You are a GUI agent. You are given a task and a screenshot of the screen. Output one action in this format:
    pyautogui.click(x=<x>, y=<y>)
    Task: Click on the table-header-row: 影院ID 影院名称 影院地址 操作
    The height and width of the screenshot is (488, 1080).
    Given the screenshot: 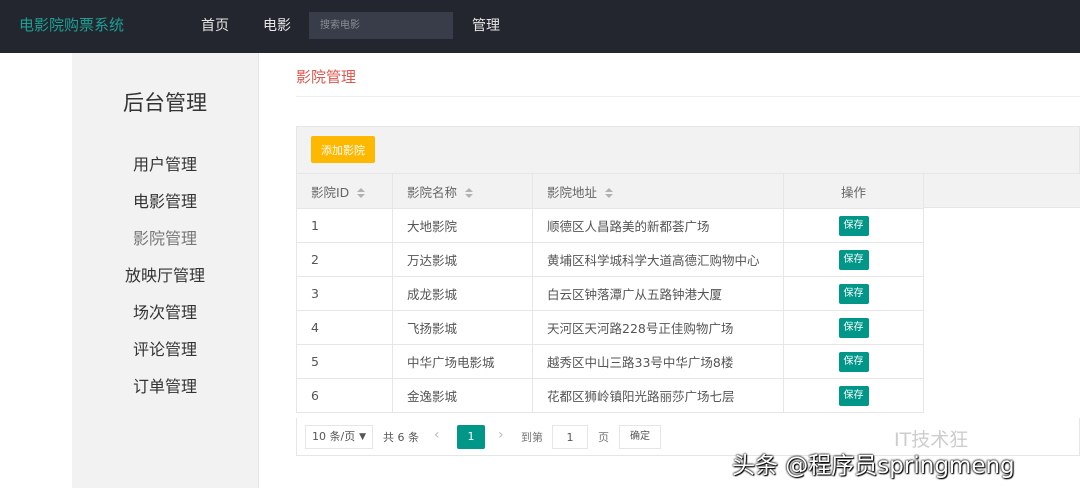 What is the action you would take?
    pyautogui.click(x=610, y=191)
    